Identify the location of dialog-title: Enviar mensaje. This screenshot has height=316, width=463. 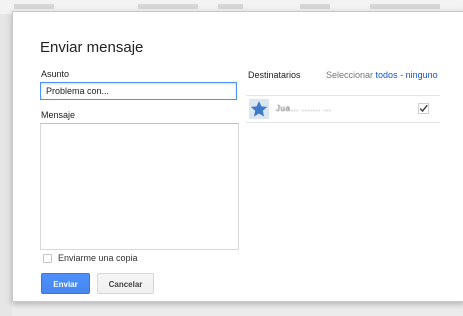
(92, 47).